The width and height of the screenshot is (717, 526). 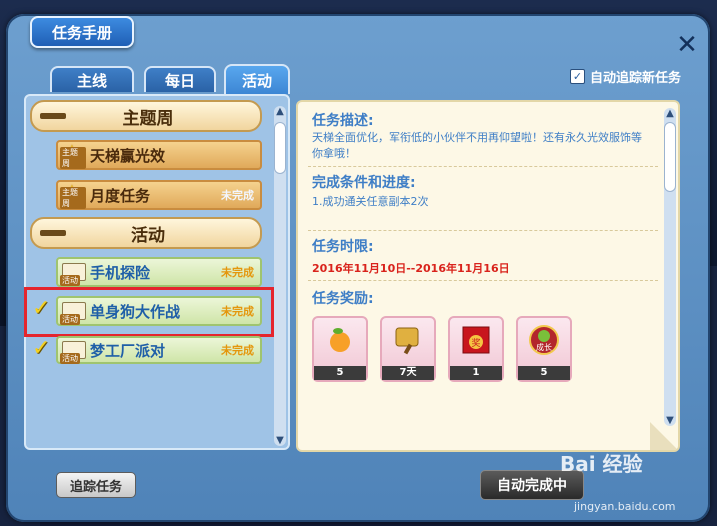 What do you see at coordinates (340, 340) in the screenshot?
I see `orange-fruit-icon` at bounding box center [340, 340].